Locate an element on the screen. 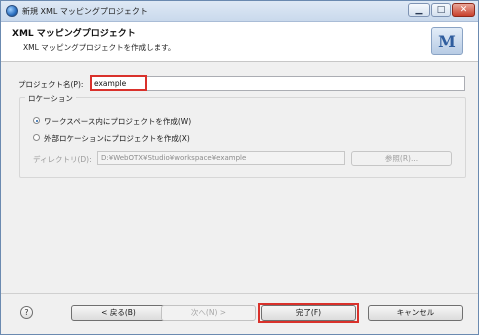 The image size is (479, 335). minimize-icon: ▁ is located at coordinates (419, 10).